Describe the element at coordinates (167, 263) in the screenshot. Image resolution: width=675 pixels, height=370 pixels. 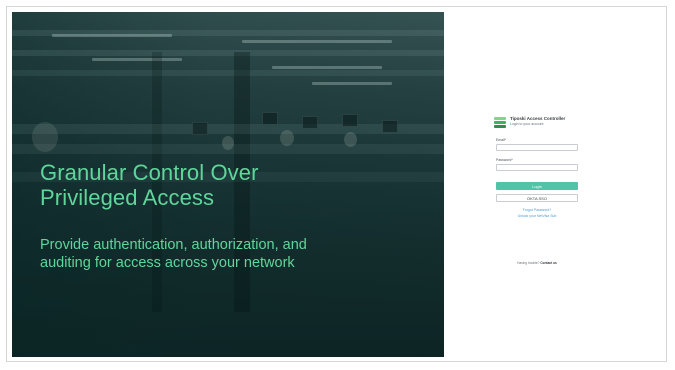
I see `hero-subline-line2: auditing for access across your network` at that location.